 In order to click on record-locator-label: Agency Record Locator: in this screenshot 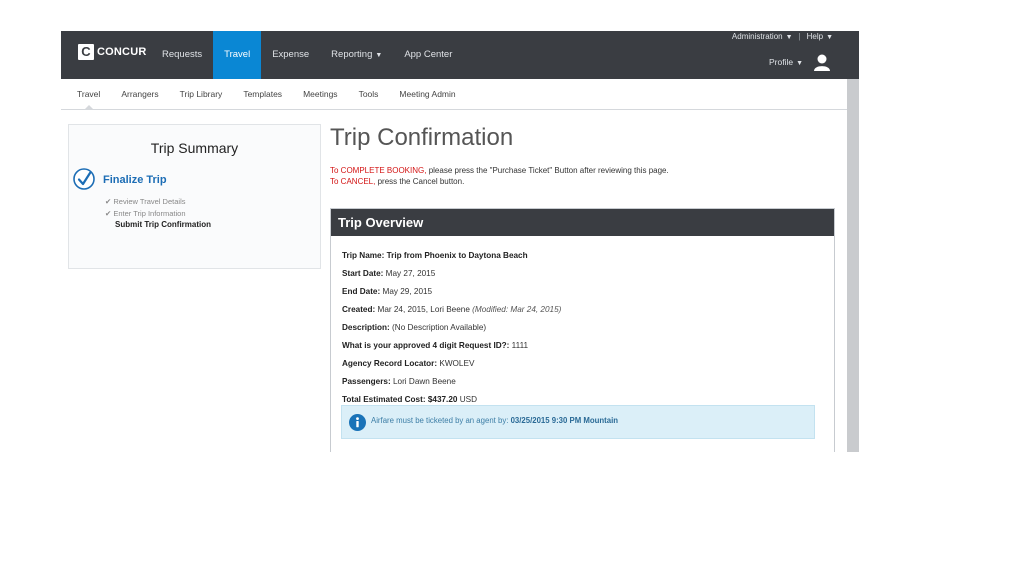, I will do `click(390, 363)`.